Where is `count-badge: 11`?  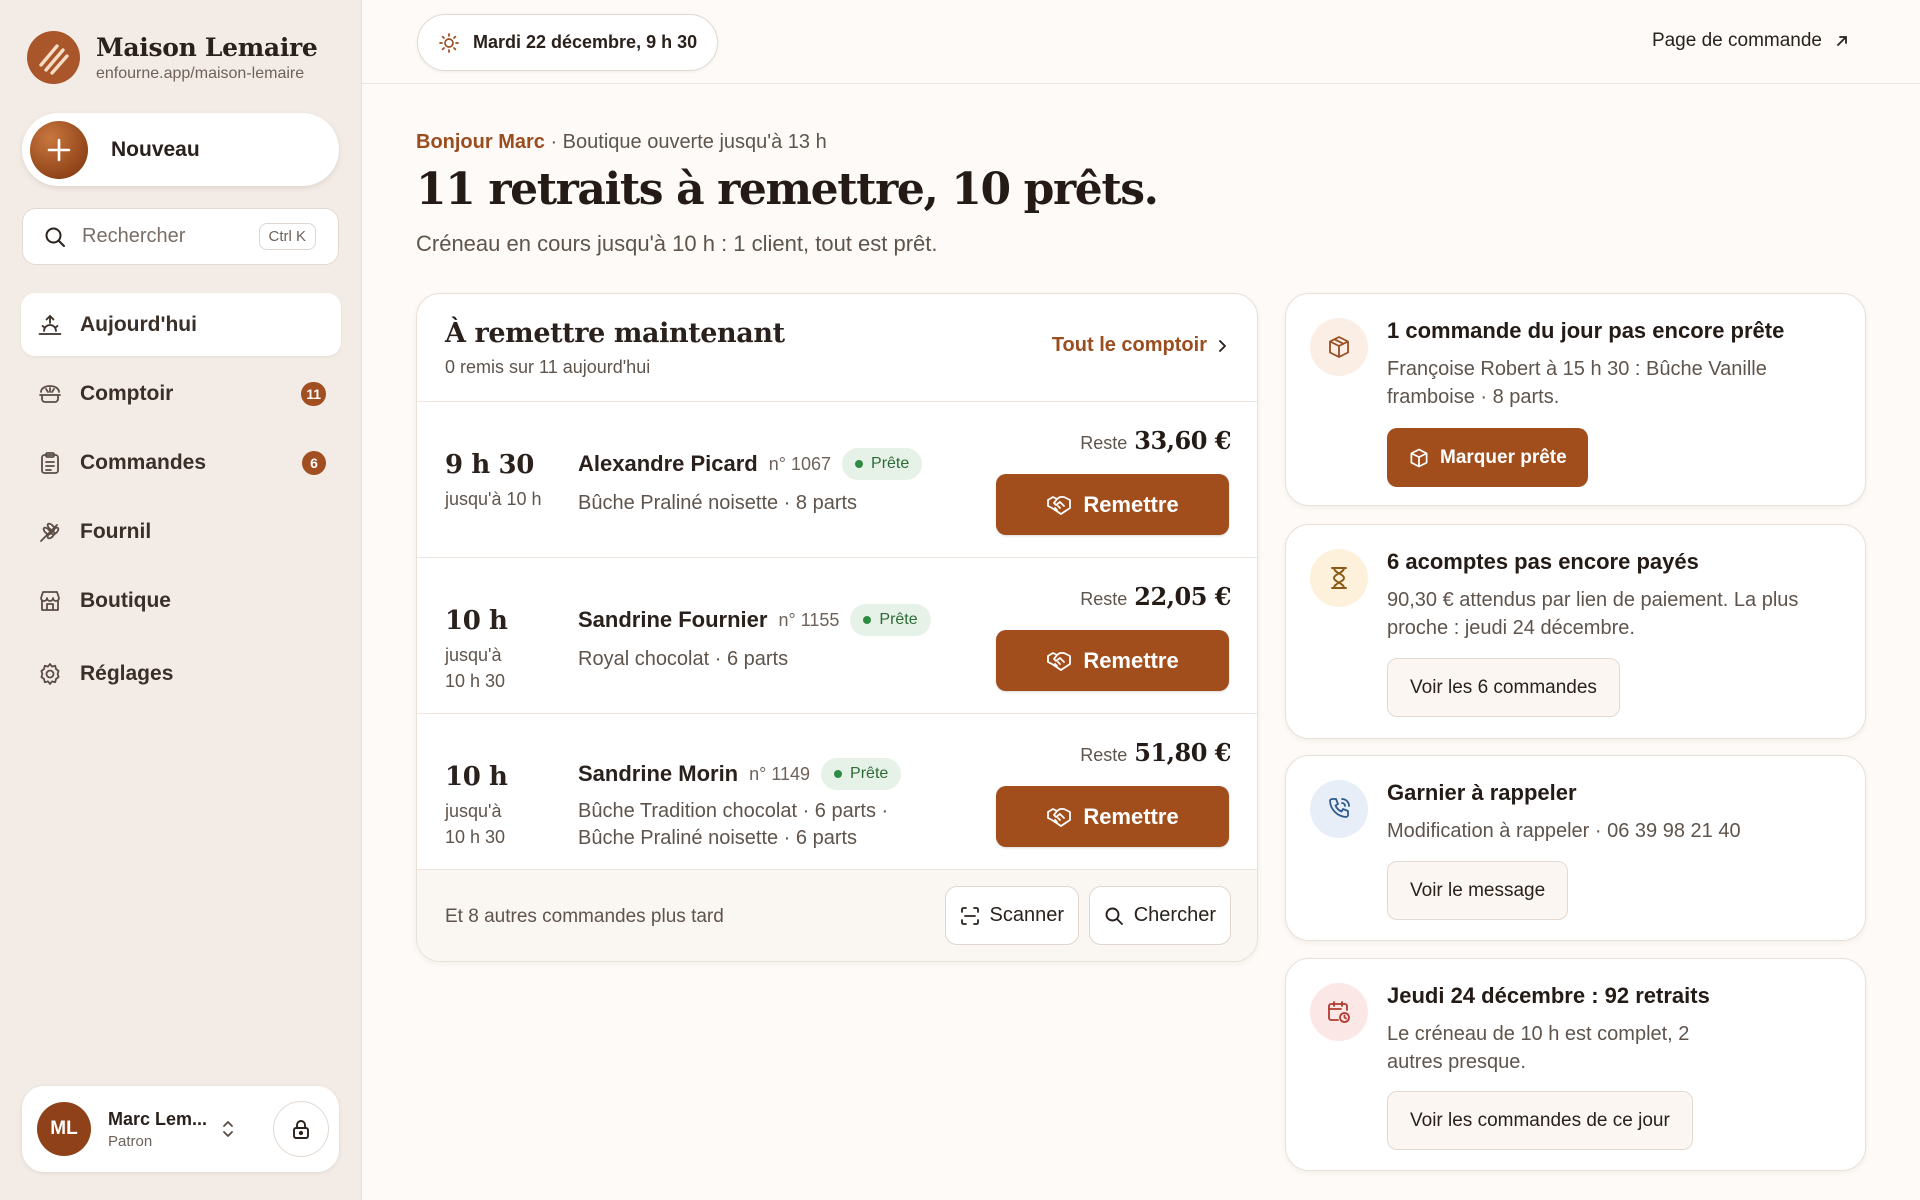
count-badge: 11 is located at coordinates (313, 393).